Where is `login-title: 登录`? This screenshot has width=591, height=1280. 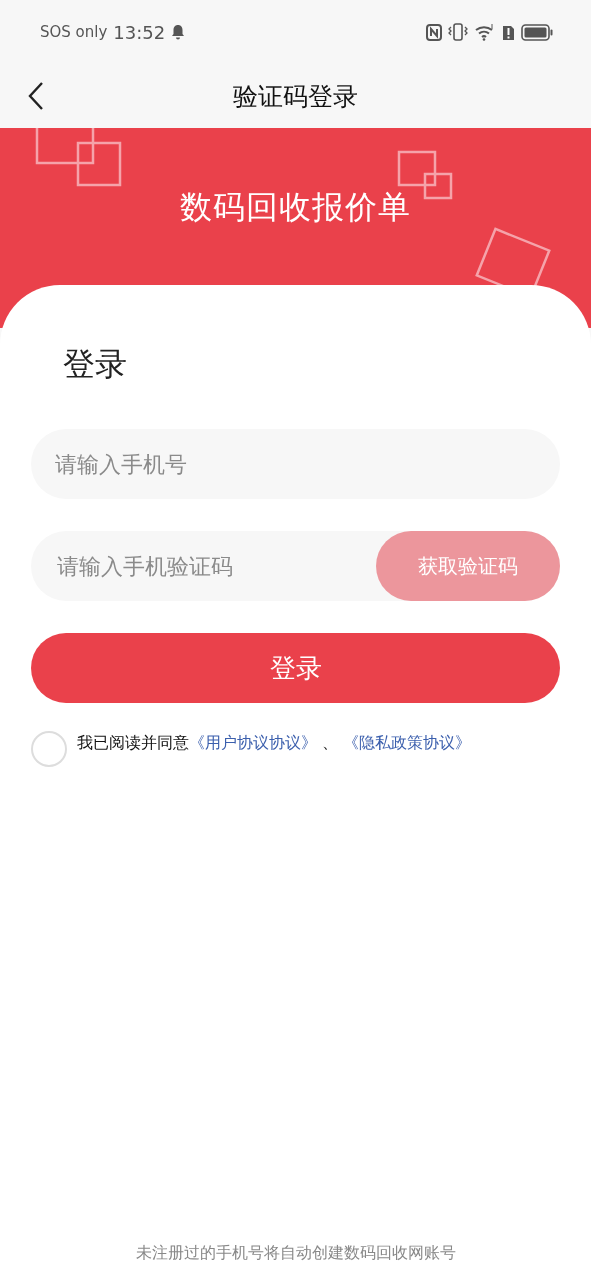
login-title: 登录 is located at coordinates (95, 364).